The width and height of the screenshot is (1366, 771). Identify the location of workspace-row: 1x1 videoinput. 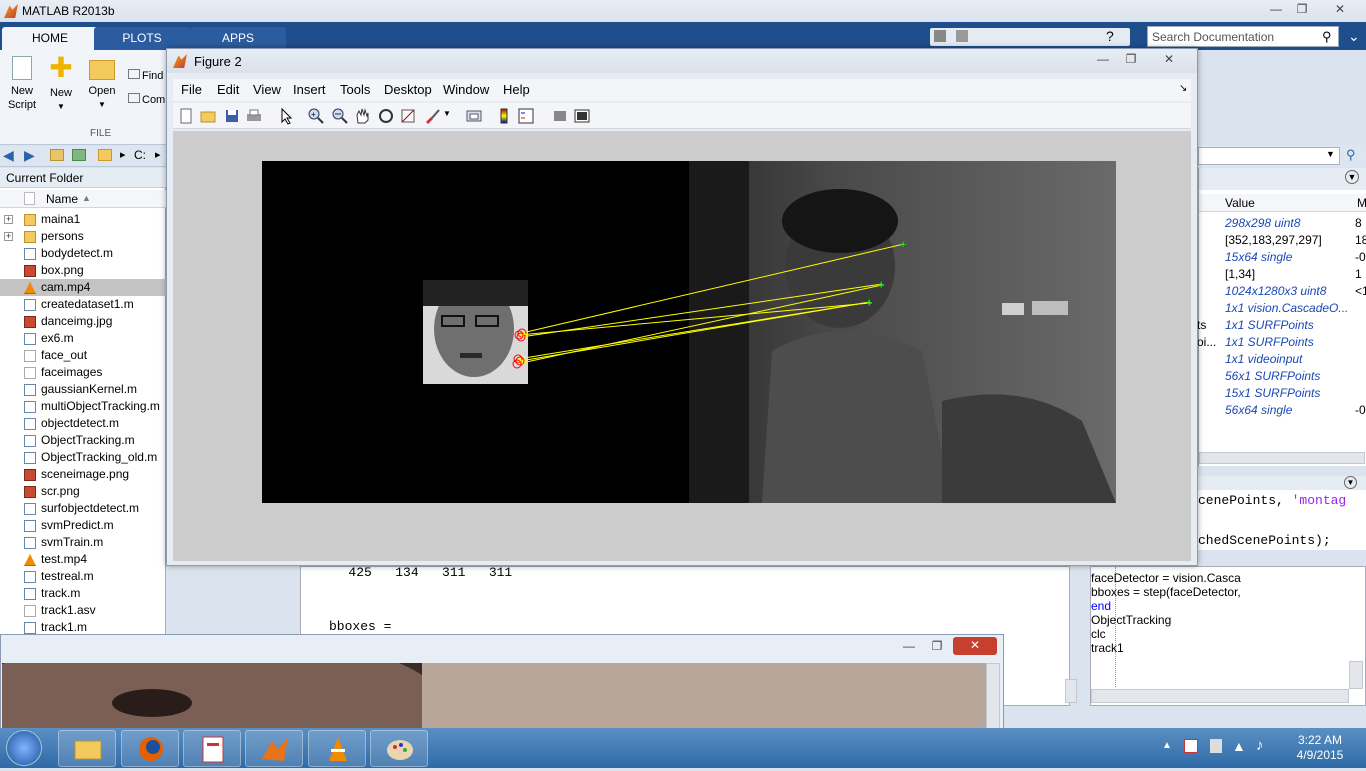
(1282, 359).